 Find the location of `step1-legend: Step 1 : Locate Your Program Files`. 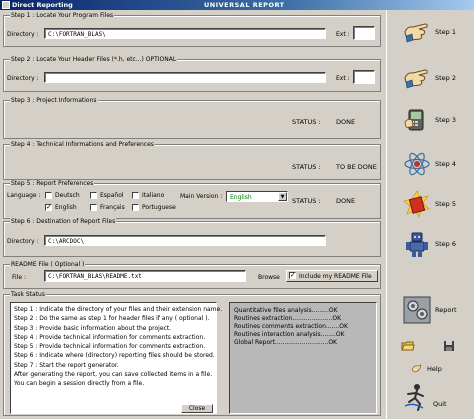

step1-legend: Step 1 : Locate Your Program Files is located at coordinates (62, 15).